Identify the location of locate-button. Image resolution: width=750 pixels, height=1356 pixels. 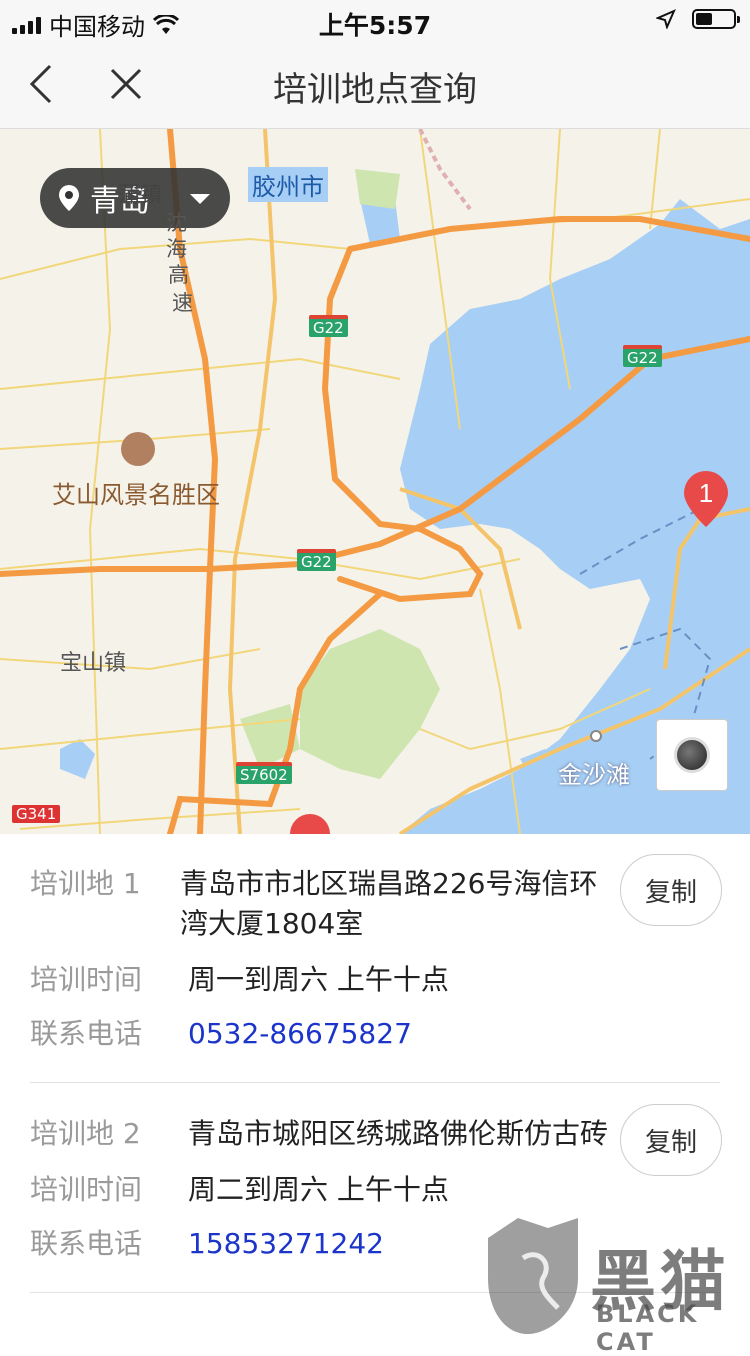
(692, 755).